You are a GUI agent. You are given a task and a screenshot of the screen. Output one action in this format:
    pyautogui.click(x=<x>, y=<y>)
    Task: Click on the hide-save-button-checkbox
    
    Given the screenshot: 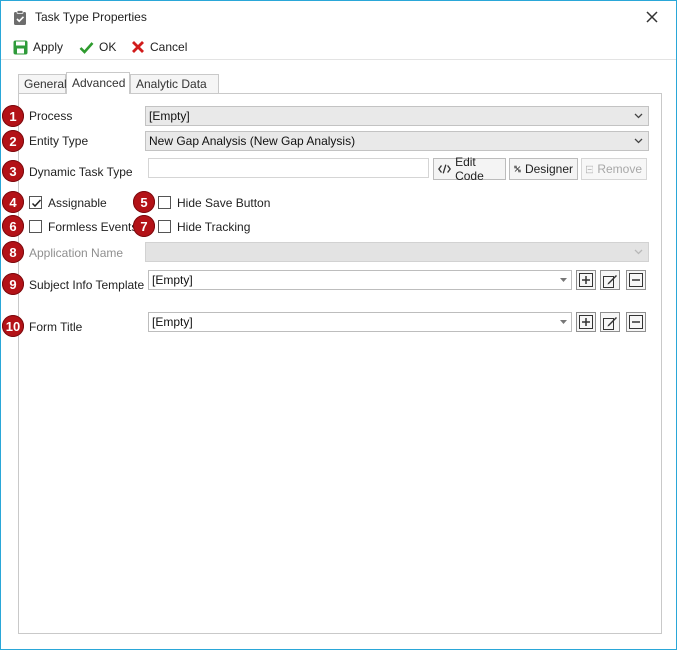 What is the action you would take?
    pyautogui.click(x=164, y=202)
    